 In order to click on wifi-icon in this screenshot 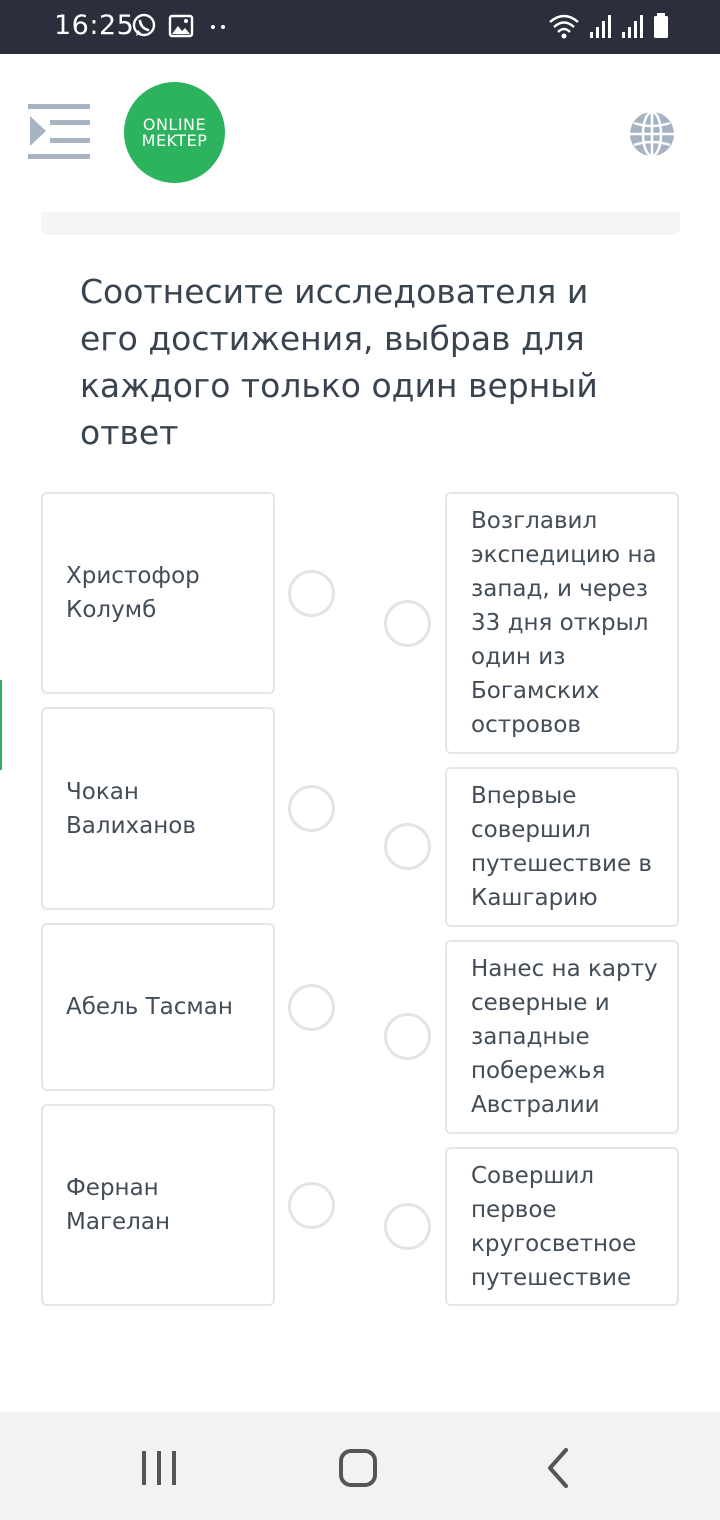, I will do `click(564, 26)`.